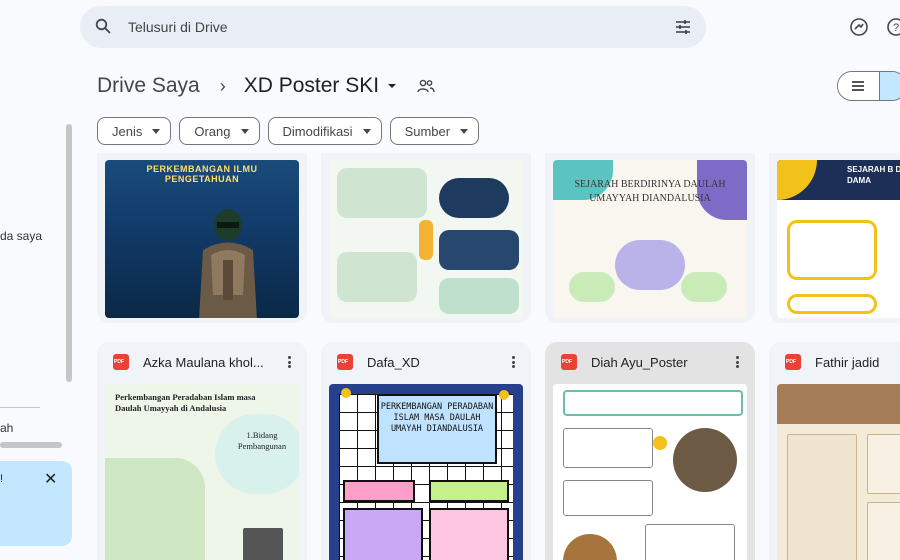  I want to click on thumbnail-subtitle: 1.Bidang Pembangunan, so click(262, 440).